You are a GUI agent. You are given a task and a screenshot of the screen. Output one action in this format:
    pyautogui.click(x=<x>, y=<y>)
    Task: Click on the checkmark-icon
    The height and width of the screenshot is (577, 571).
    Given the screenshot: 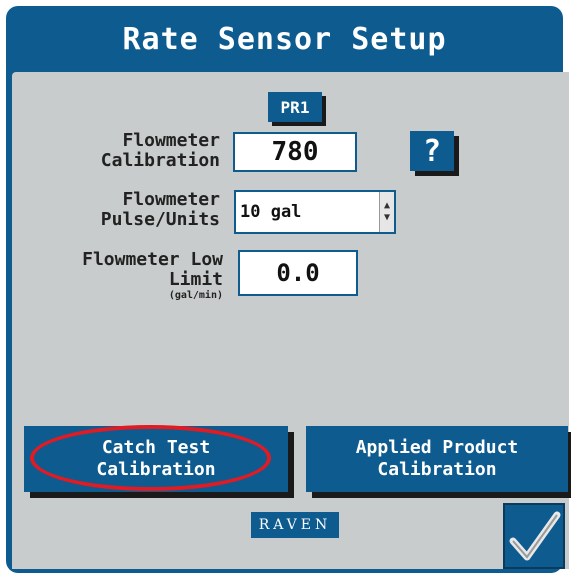 What is the action you would take?
    pyautogui.click(x=535, y=536)
    